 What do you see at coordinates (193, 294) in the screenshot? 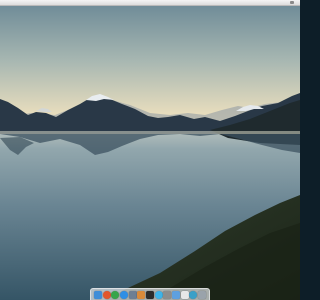
I see `network-icon` at bounding box center [193, 294].